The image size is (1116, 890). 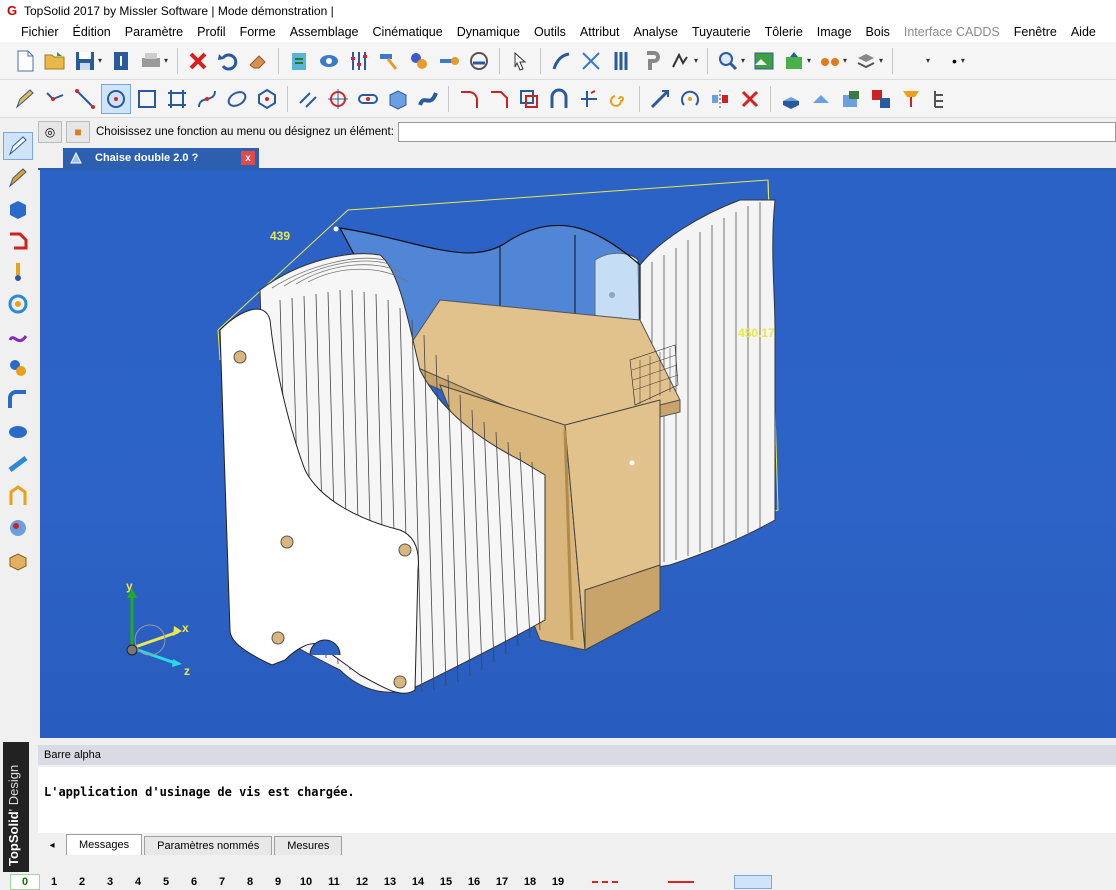 I want to click on tabs-scroll-left-icon: ◂, so click(x=52, y=845).